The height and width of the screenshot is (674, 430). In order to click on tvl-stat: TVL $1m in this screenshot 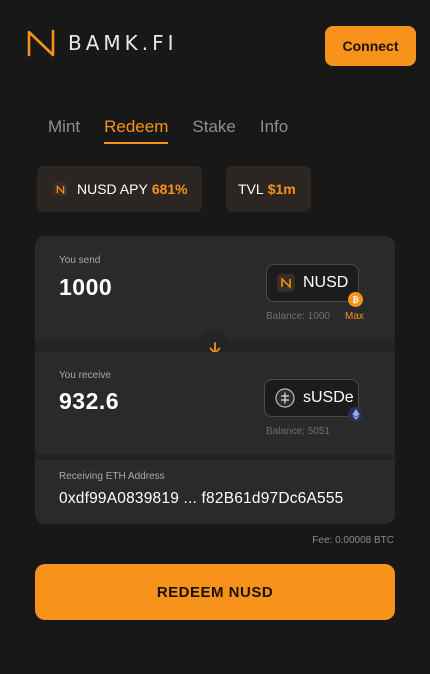, I will do `click(268, 189)`.